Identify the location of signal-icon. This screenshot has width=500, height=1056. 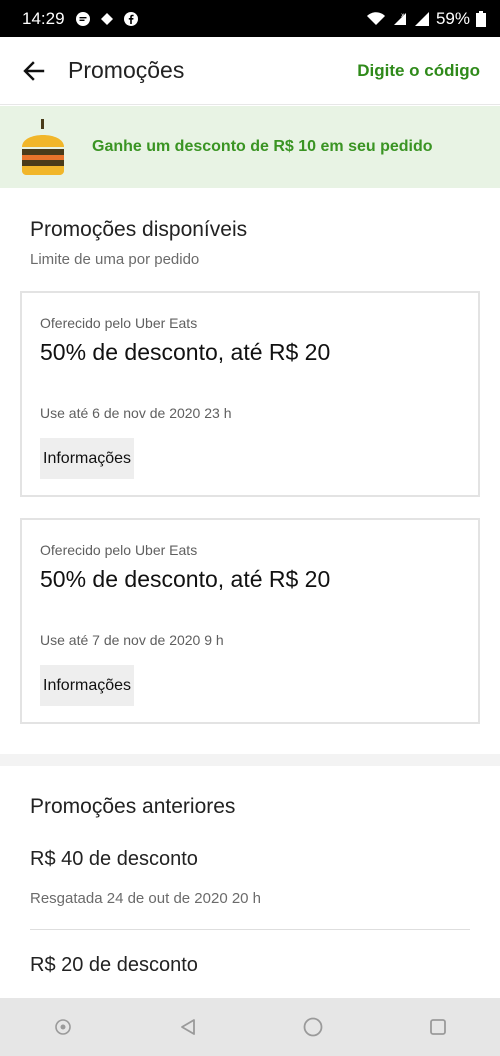
(421, 18).